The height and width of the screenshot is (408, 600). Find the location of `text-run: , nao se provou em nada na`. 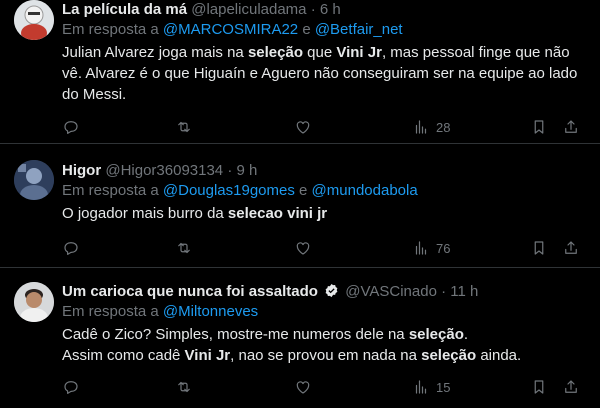

text-run: , nao se provou em nada na is located at coordinates (326, 355).